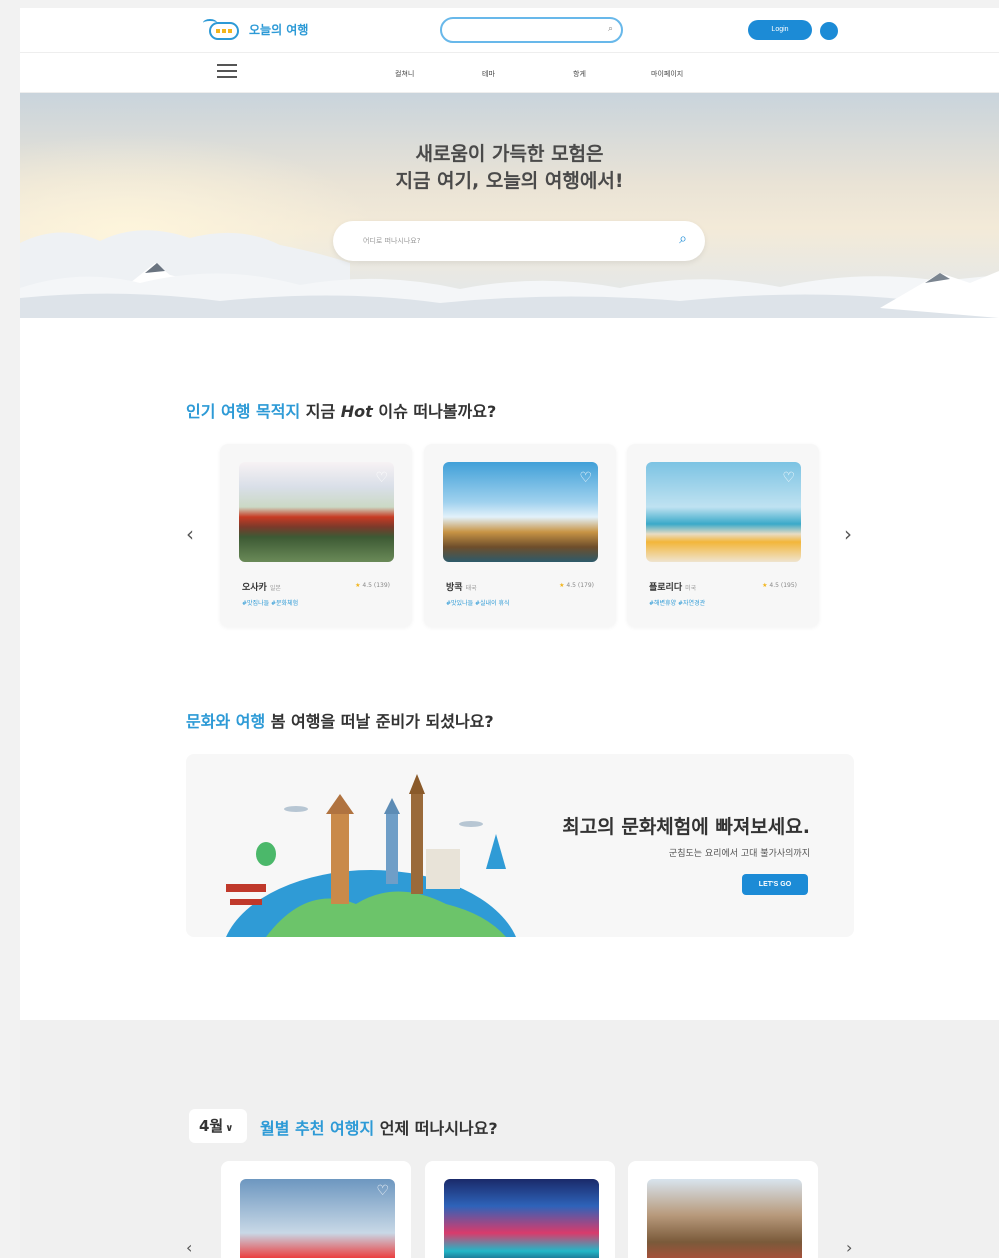 Image resolution: width=999 pixels, height=1258 pixels. What do you see at coordinates (519, 241) in the screenshot?
I see `hero-search-input: 어디로 떠나시나요? ⌕` at bounding box center [519, 241].